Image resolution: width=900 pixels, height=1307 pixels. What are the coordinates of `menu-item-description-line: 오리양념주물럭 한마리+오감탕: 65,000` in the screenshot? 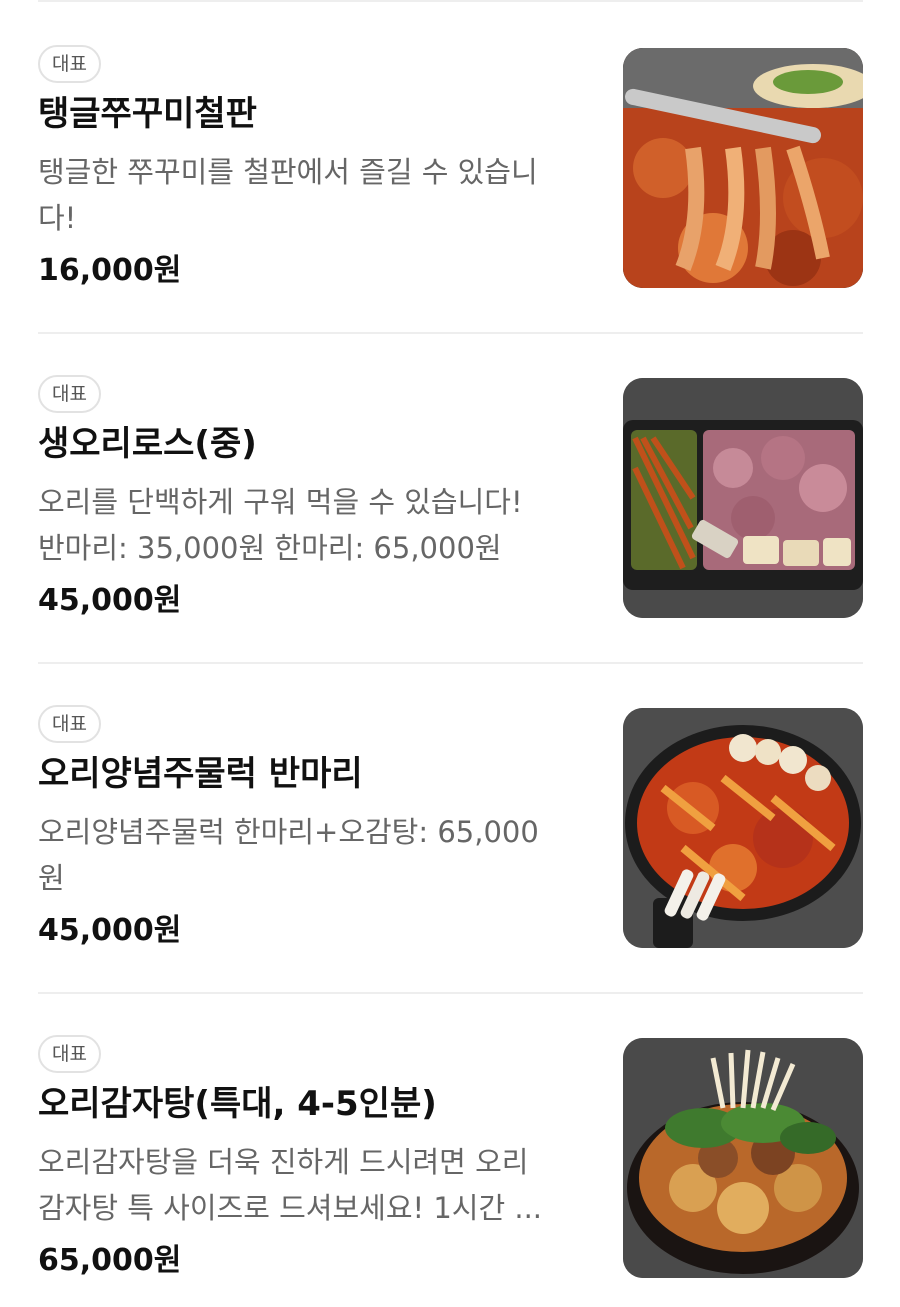 It's located at (288, 832).